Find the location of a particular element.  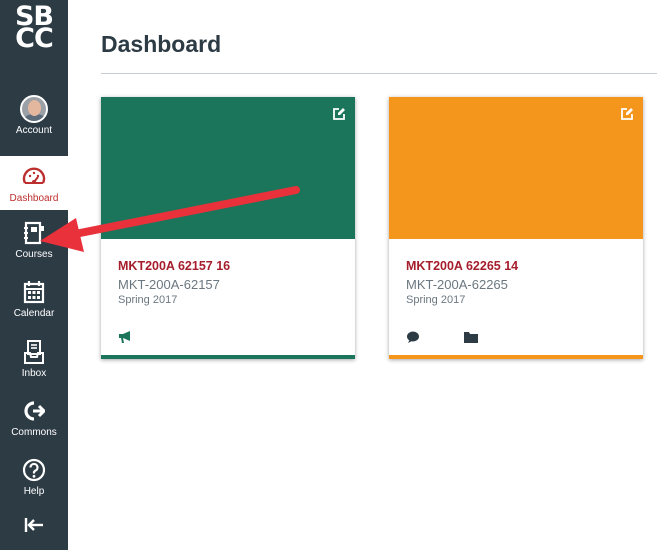

logo-line-2: CC is located at coordinates (34, 38).